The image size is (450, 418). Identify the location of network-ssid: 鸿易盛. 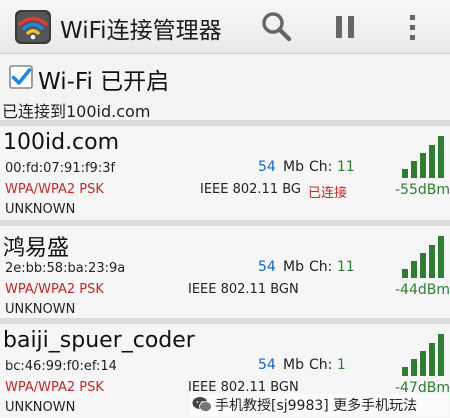
(36, 248).